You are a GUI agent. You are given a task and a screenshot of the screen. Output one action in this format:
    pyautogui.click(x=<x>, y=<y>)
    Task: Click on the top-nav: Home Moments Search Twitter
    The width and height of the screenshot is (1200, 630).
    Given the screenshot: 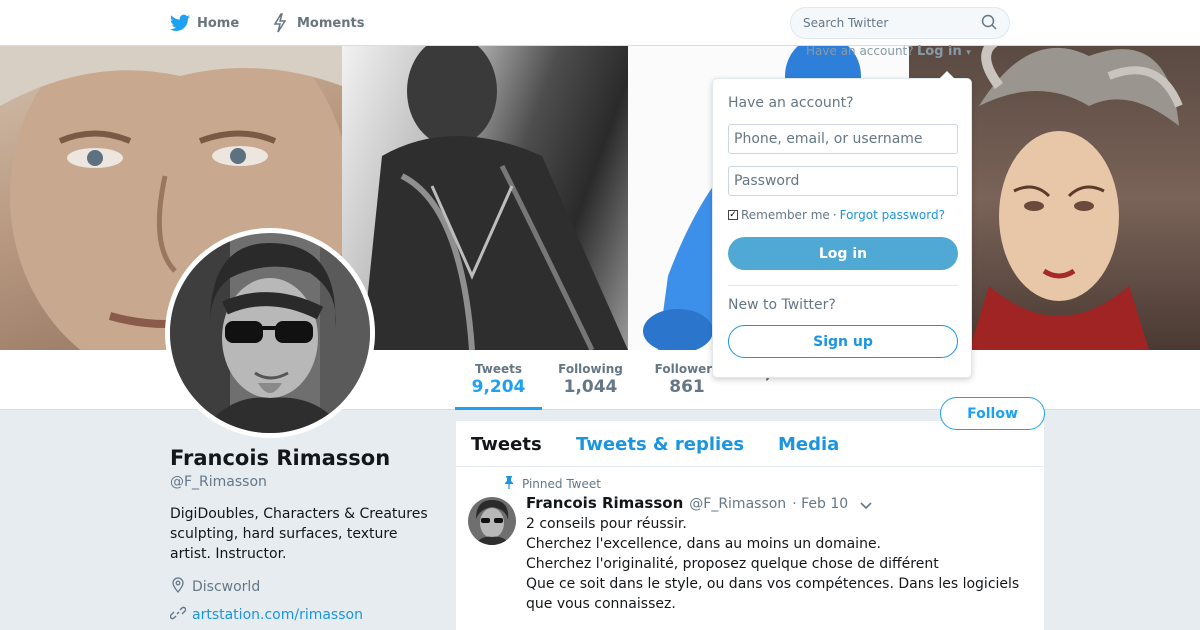 What is the action you would take?
    pyautogui.click(x=600, y=23)
    